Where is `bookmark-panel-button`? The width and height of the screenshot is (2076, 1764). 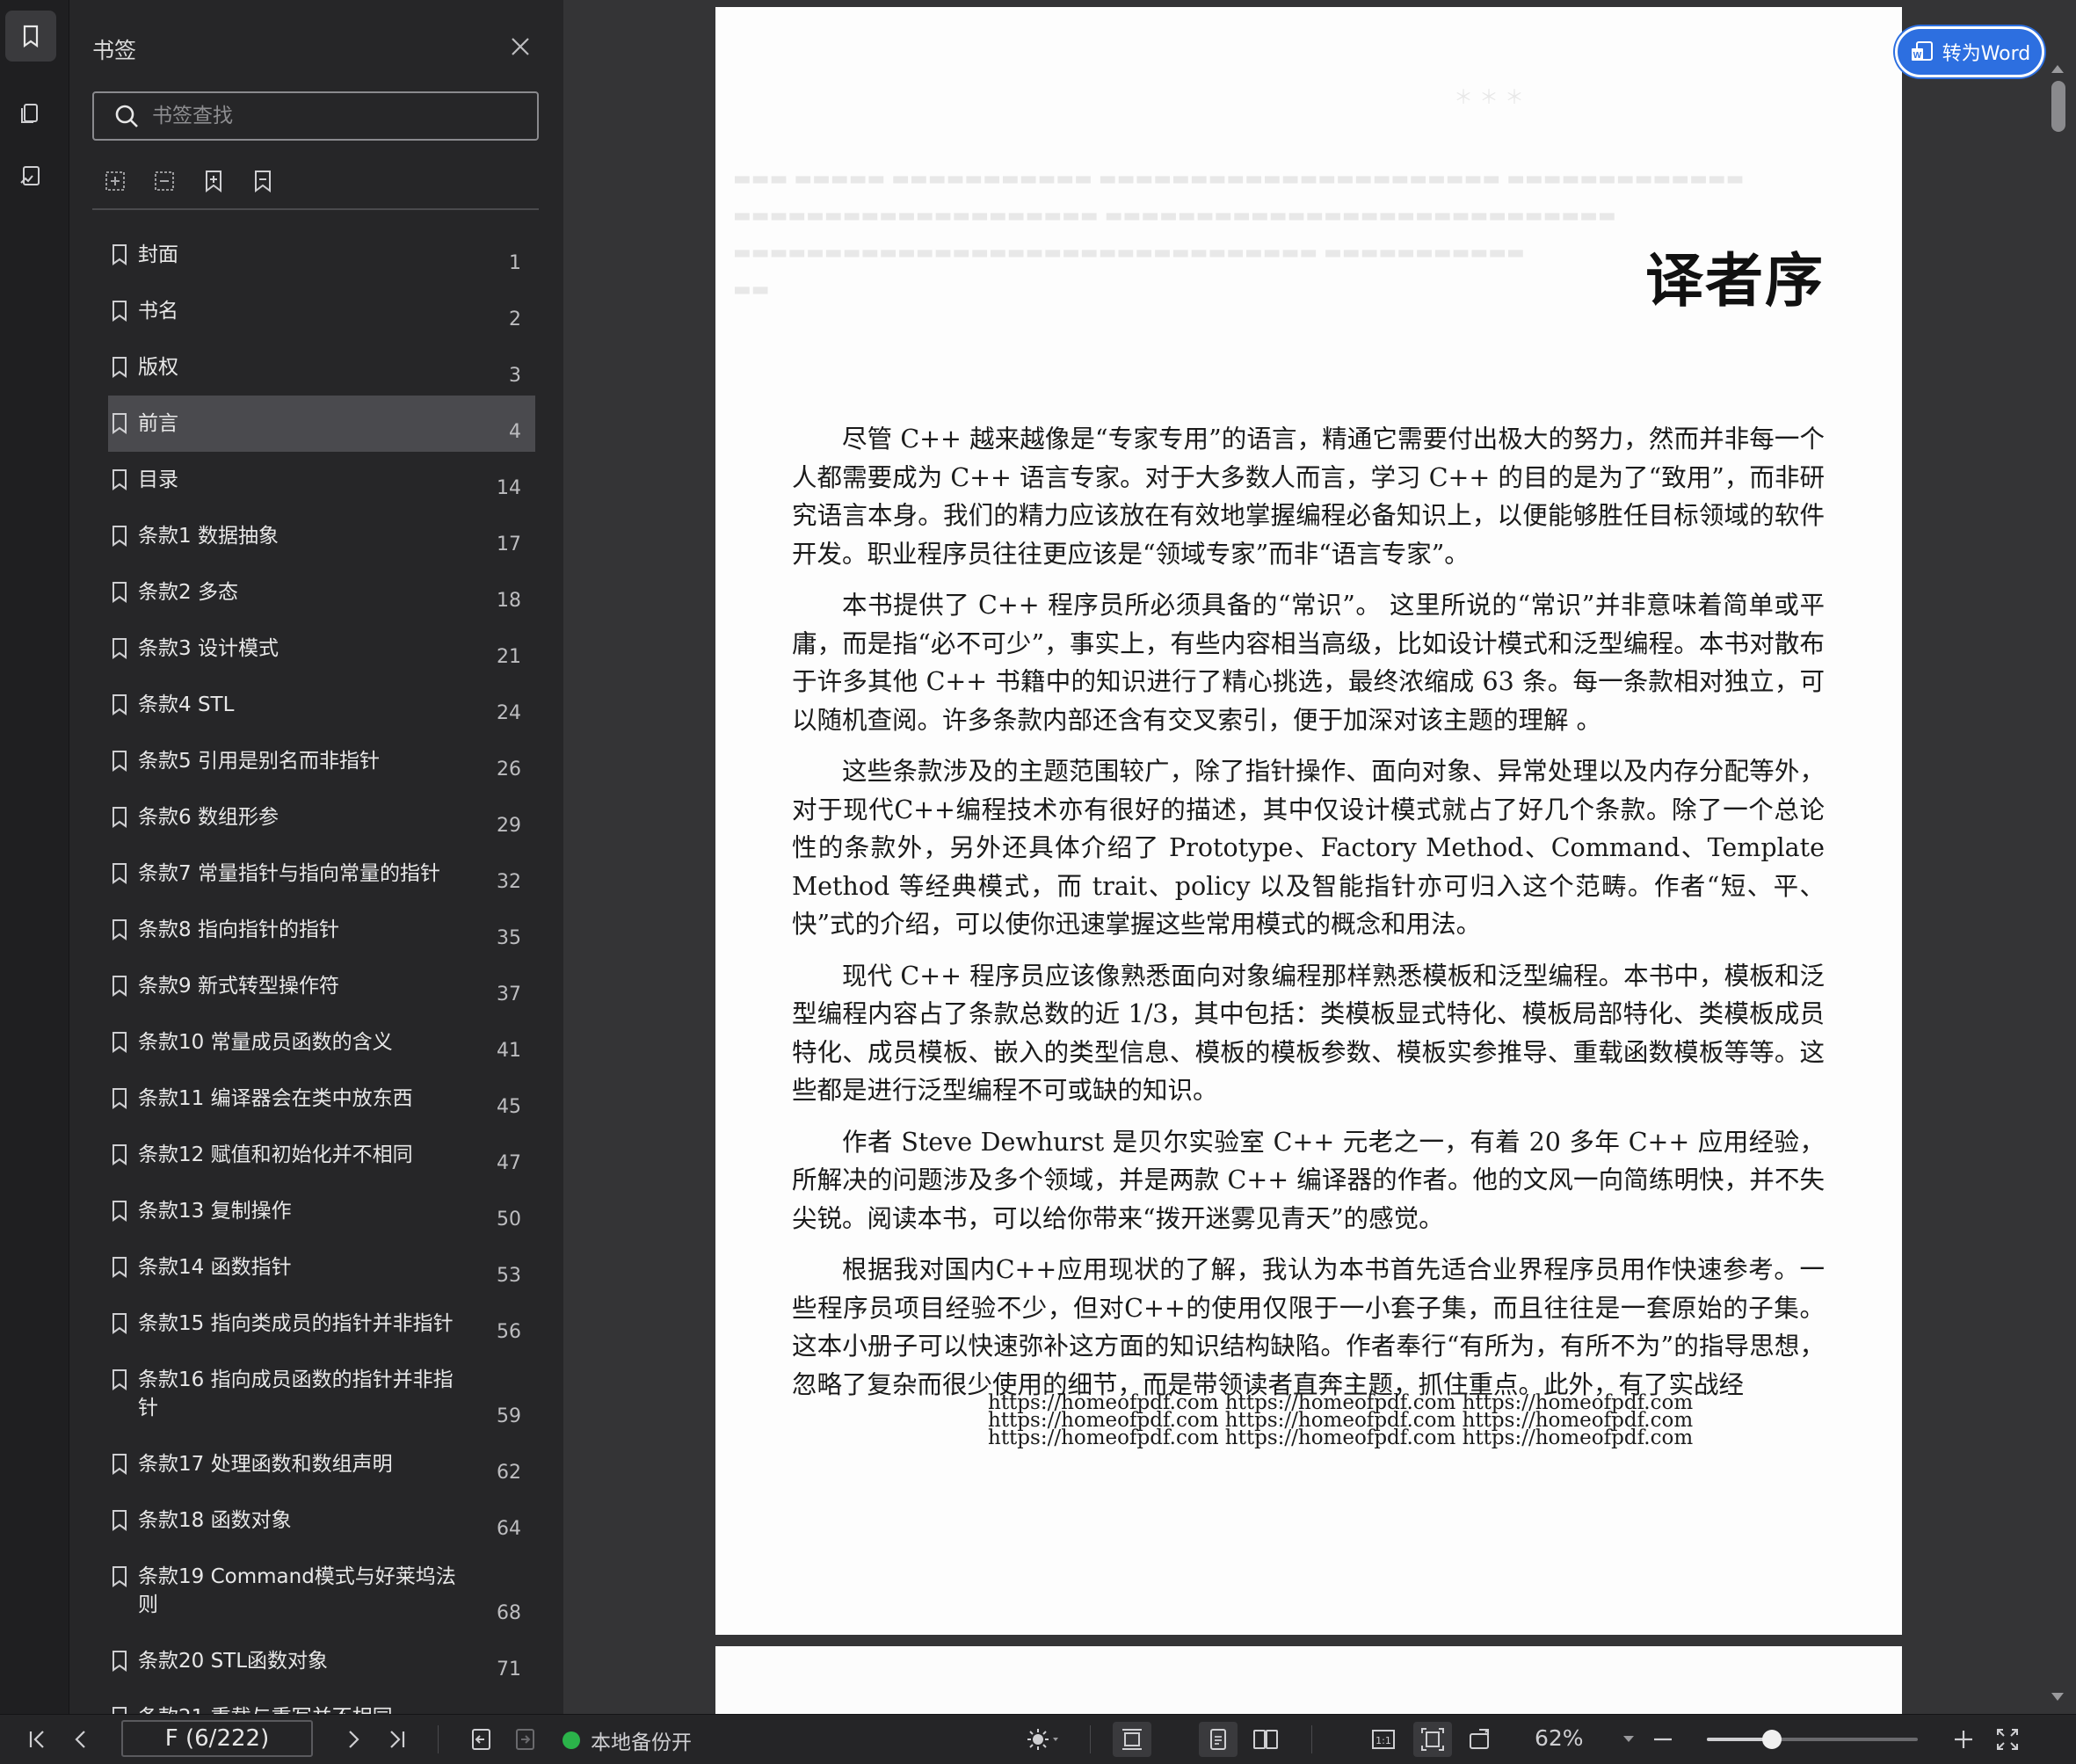 bookmark-panel-button is located at coordinates (30, 36).